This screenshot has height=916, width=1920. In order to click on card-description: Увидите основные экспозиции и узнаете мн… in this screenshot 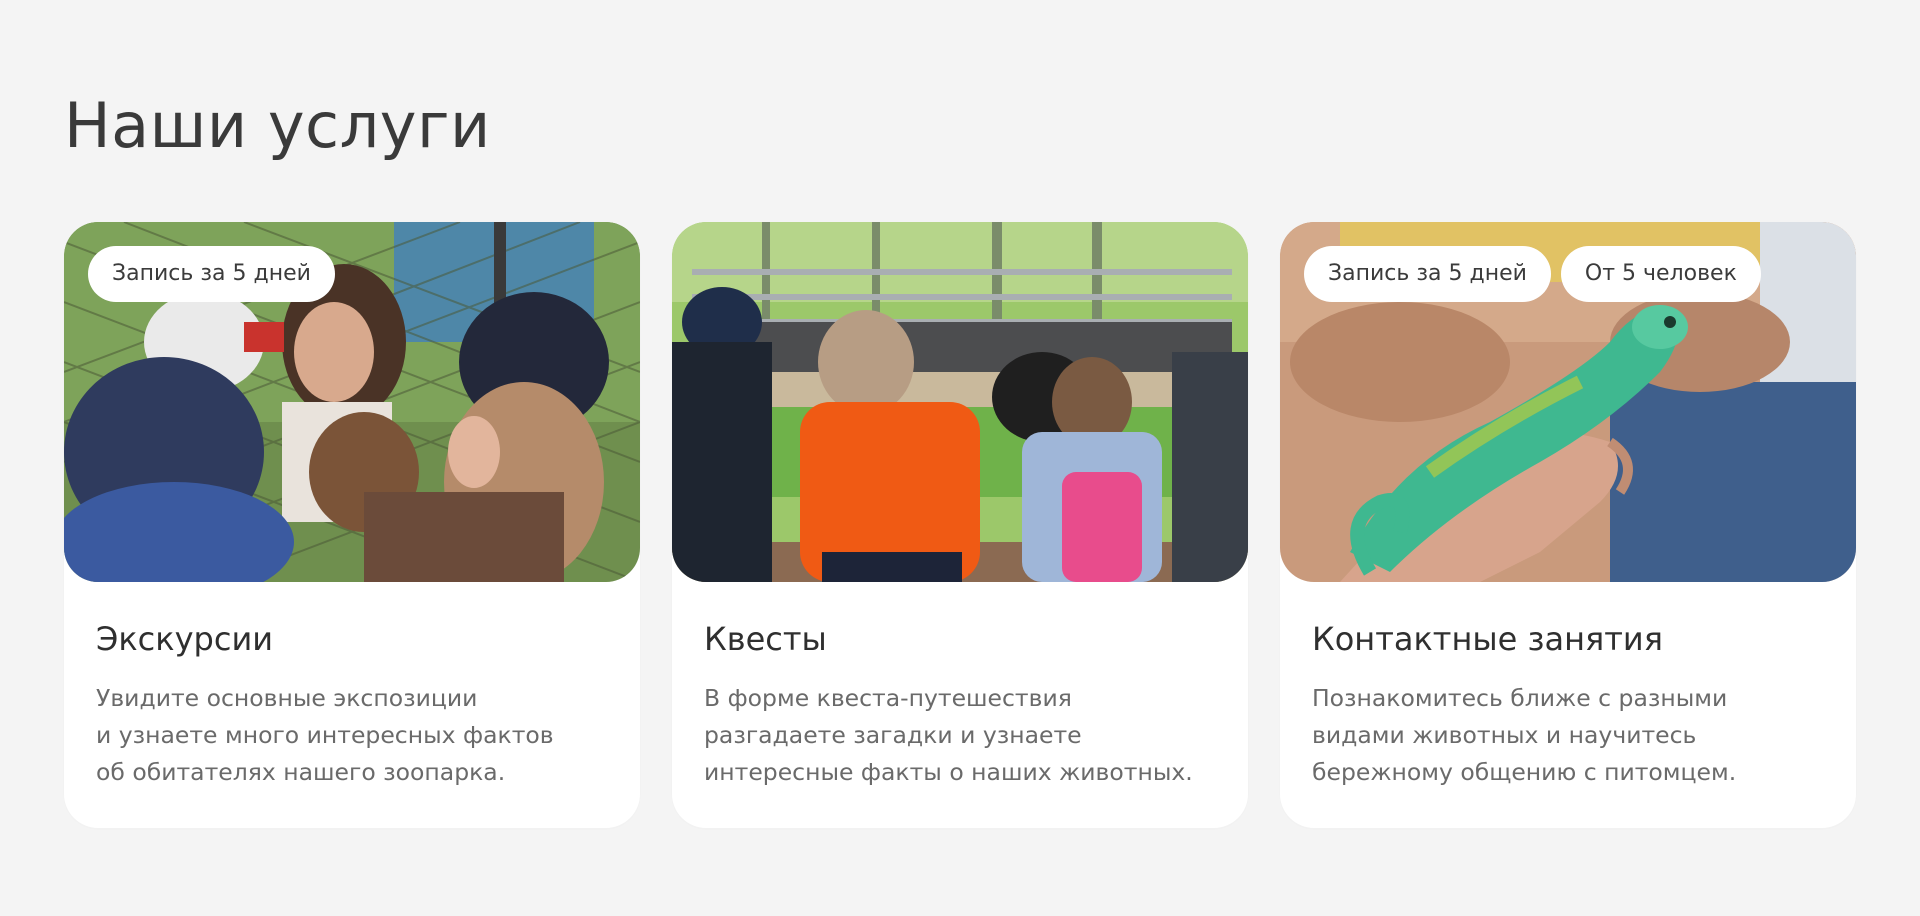, I will do `click(325, 735)`.